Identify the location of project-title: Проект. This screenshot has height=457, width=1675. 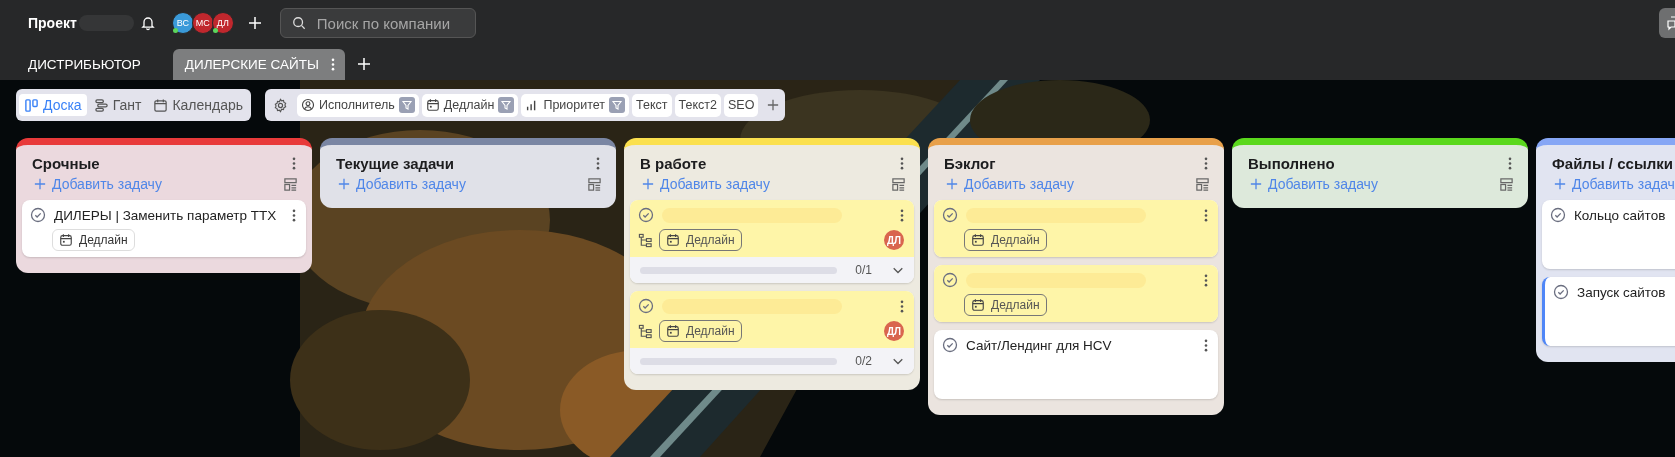
(52, 23).